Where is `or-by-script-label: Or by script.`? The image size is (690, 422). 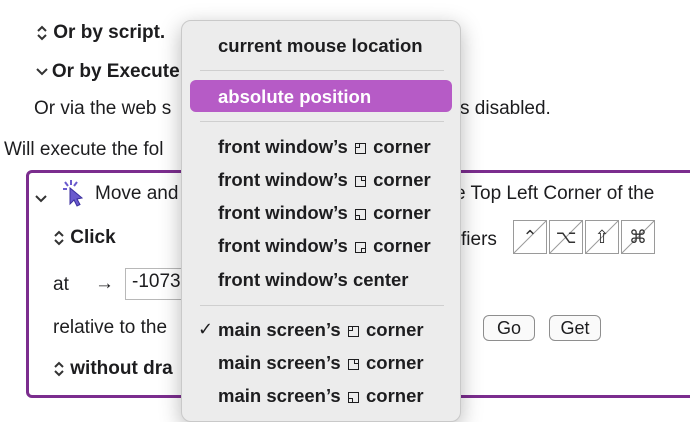 or-by-script-label: Or by script. is located at coordinates (109, 32).